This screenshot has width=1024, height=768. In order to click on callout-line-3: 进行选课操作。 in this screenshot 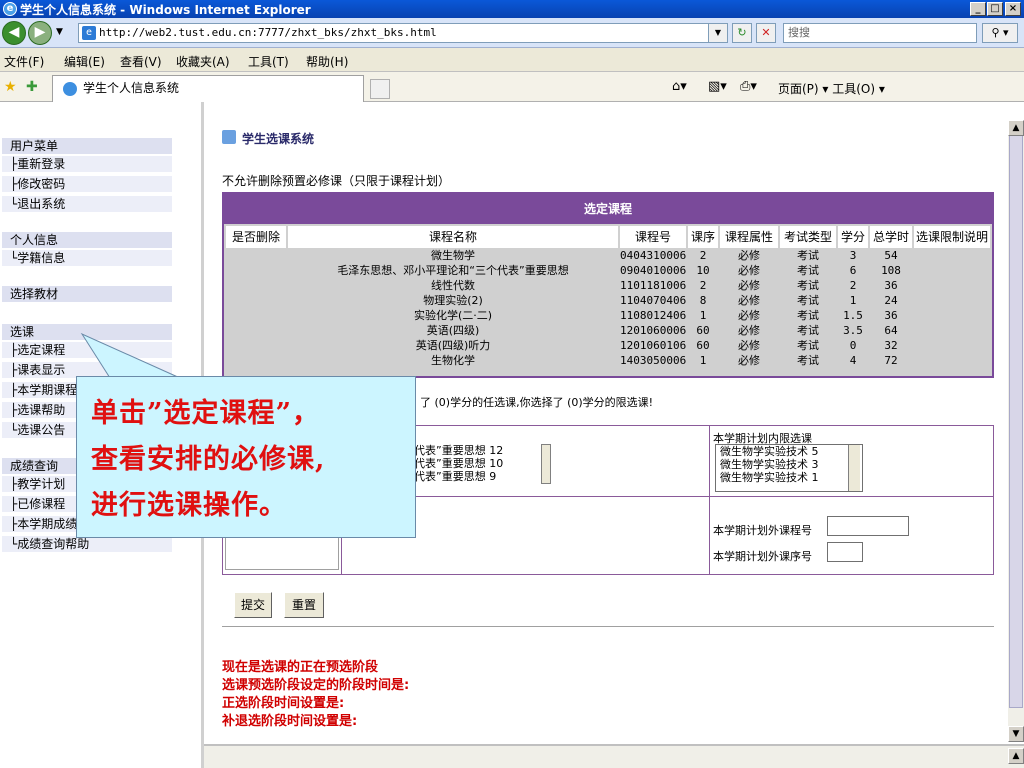, I will do `click(189, 505)`.